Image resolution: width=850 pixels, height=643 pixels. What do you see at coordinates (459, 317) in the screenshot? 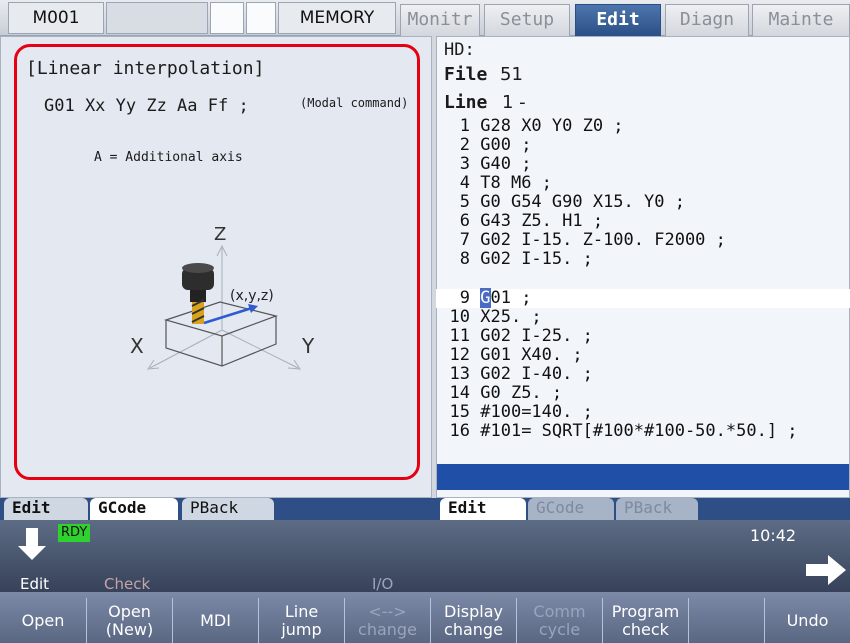
I see `line-number: 10` at bounding box center [459, 317].